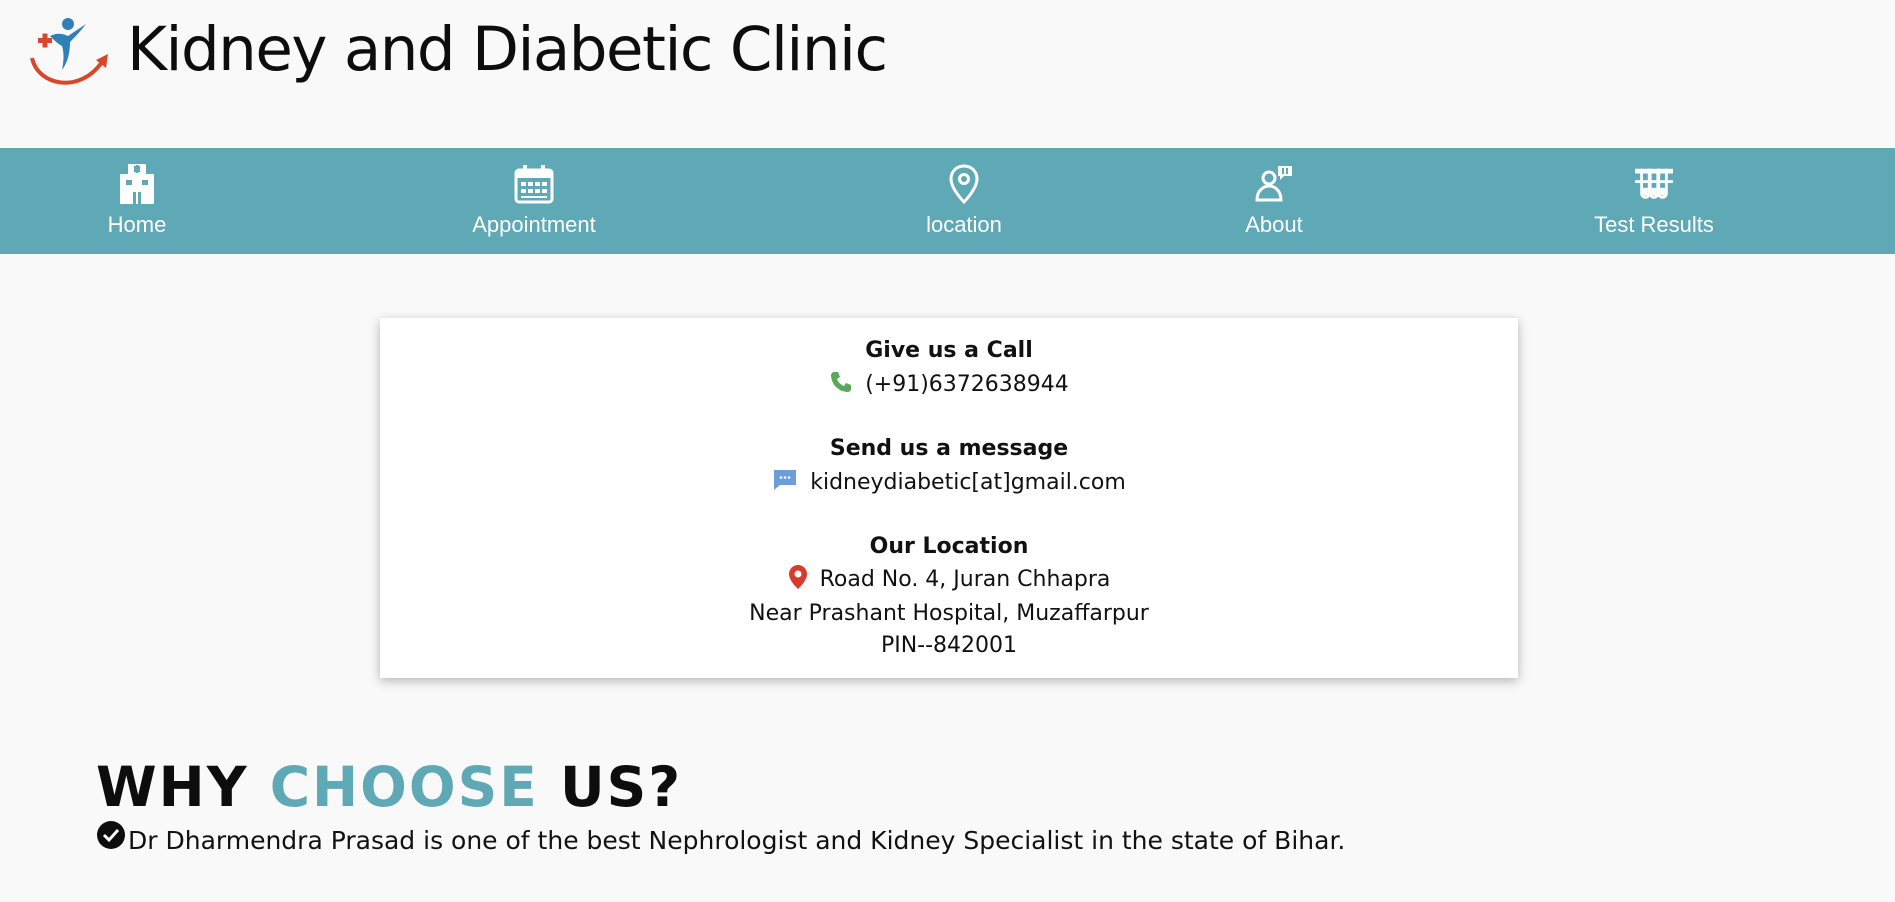 The image size is (1895, 902). I want to click on site-title: Kidney and Diabetic Clinic, so click(507, 49).